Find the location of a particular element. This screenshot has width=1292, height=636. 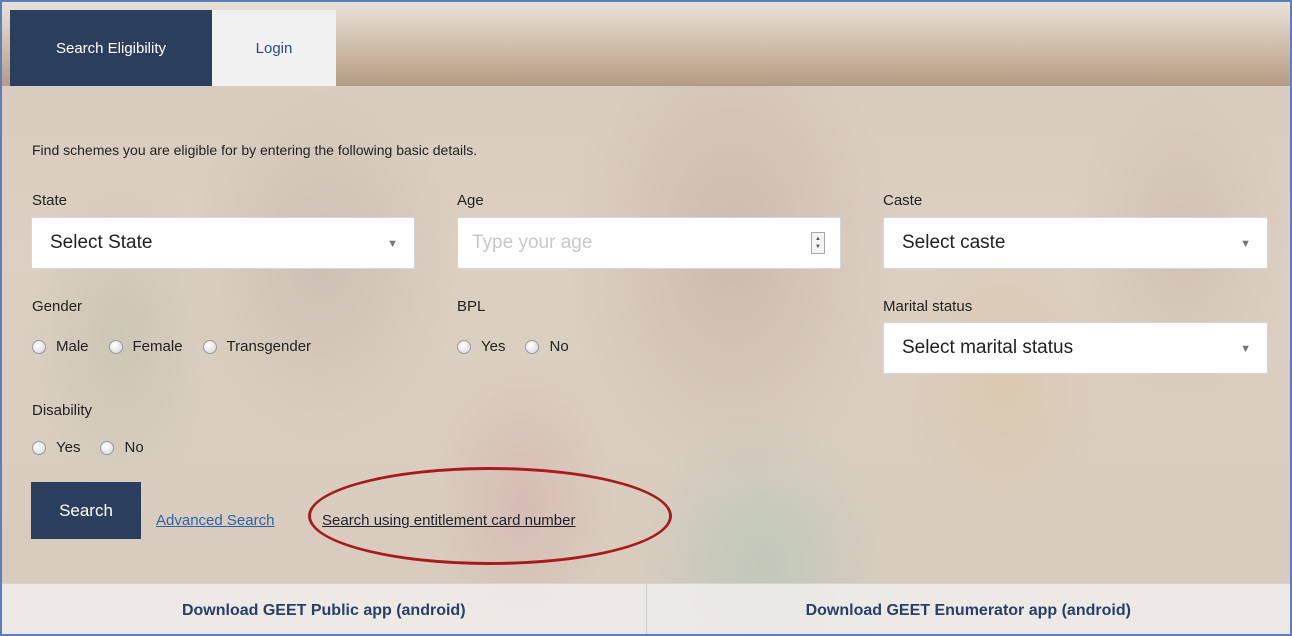

bpl-no-radio: No is located at coordinates (547, 346).